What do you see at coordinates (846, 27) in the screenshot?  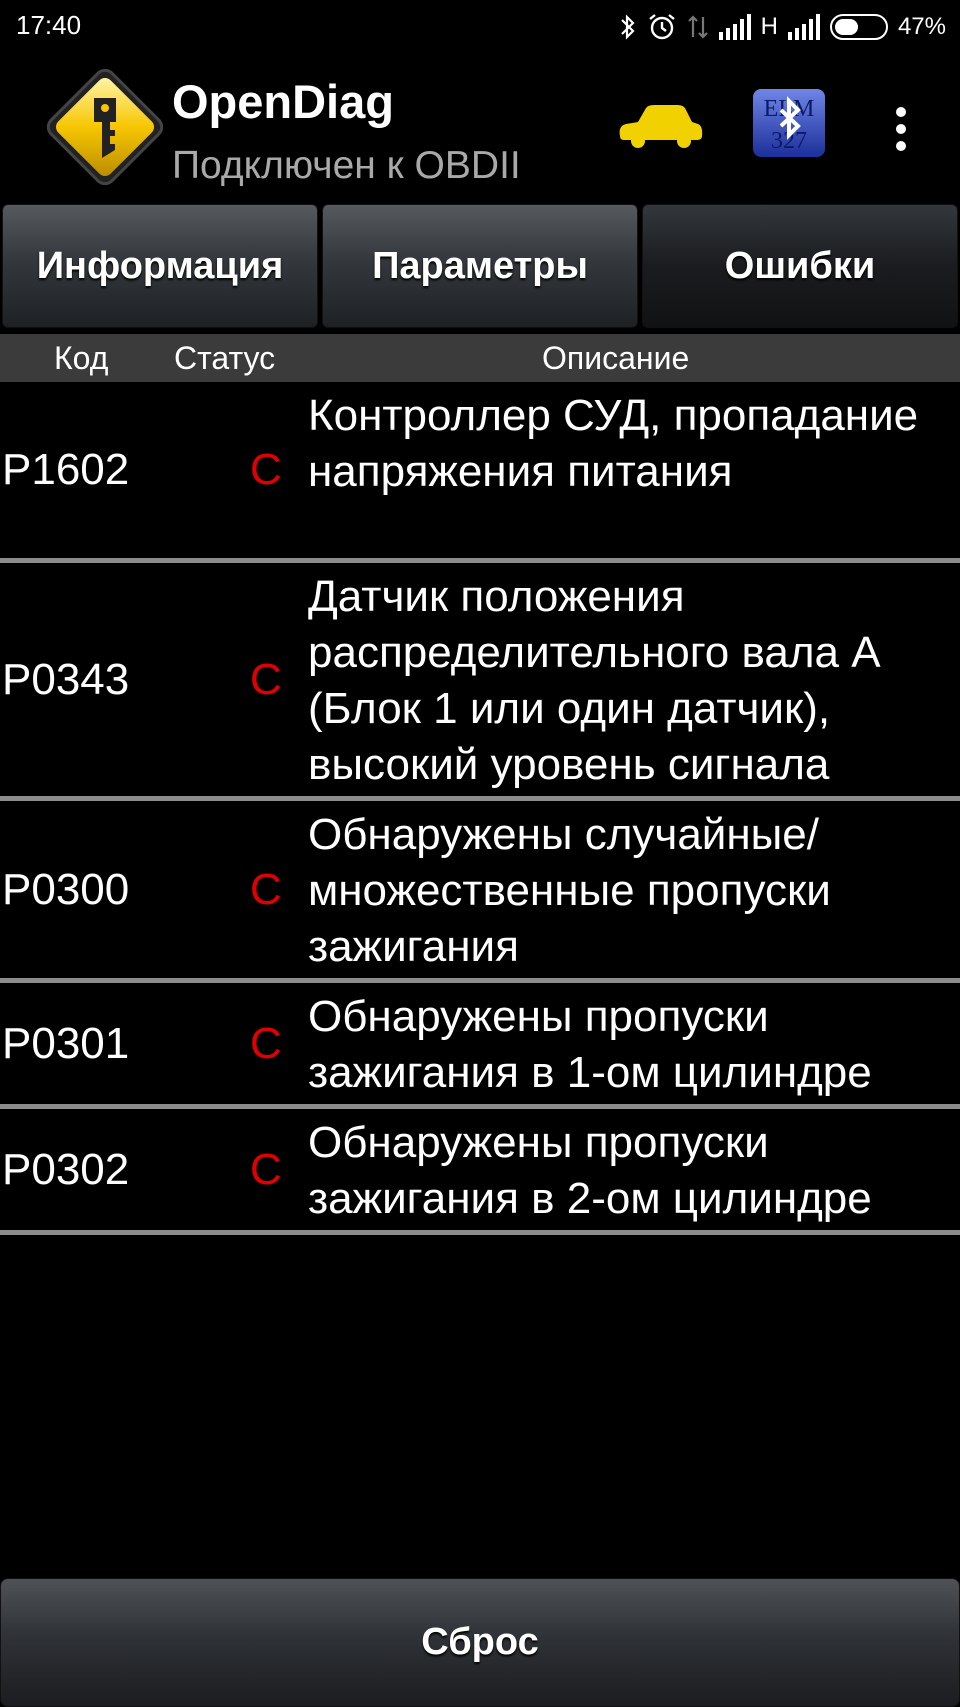 I see `battery-level` at bounding box center [846, 27].